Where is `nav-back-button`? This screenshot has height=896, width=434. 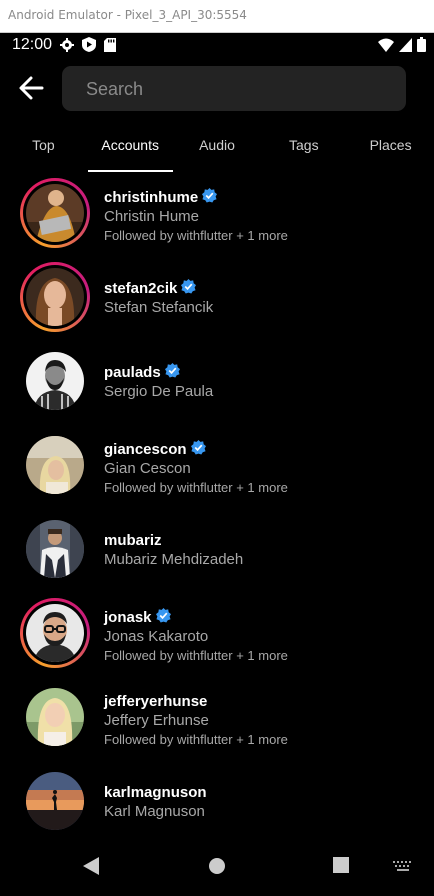
nav-back-button is located at coordinates (91, 868).